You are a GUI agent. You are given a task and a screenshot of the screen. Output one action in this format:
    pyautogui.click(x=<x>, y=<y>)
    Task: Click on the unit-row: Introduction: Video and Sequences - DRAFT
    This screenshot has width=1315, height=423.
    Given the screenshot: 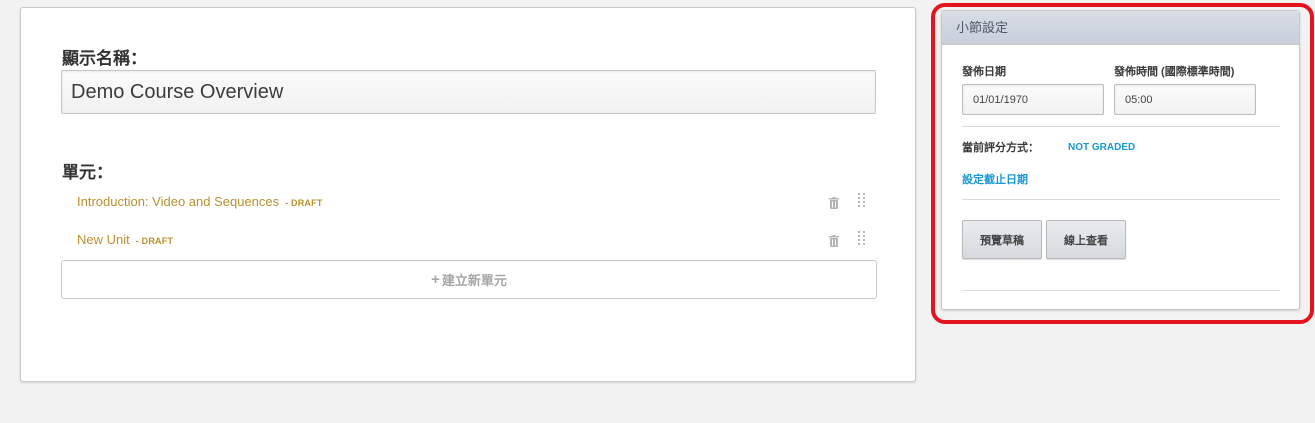 What is the action you would take?
    pyautogui.click(x=469, y=202)
    